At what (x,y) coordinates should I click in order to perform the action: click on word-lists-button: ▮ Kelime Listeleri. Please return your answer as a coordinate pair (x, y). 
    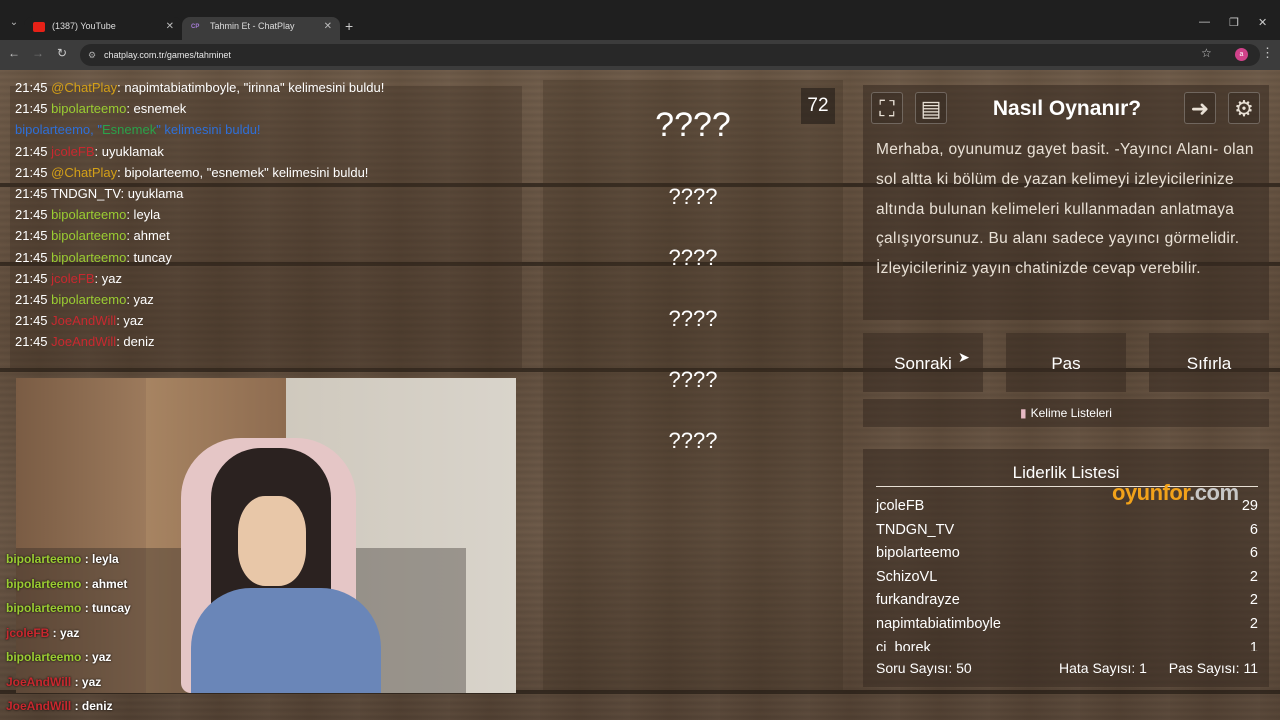
    Looking at the image, I should click on (1066, 413).